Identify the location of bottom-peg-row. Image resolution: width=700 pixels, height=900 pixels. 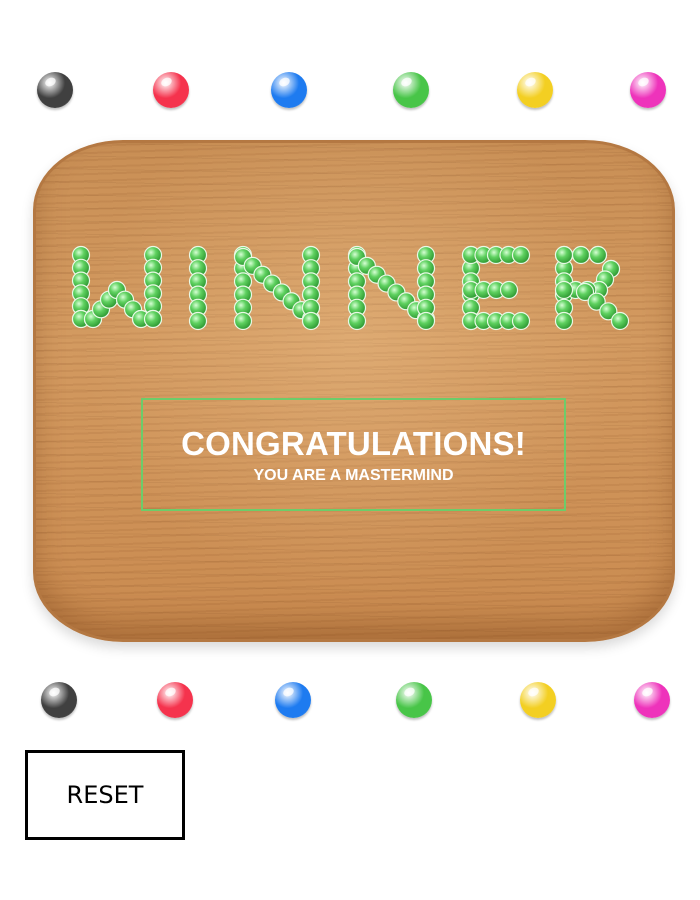
(350, 702).